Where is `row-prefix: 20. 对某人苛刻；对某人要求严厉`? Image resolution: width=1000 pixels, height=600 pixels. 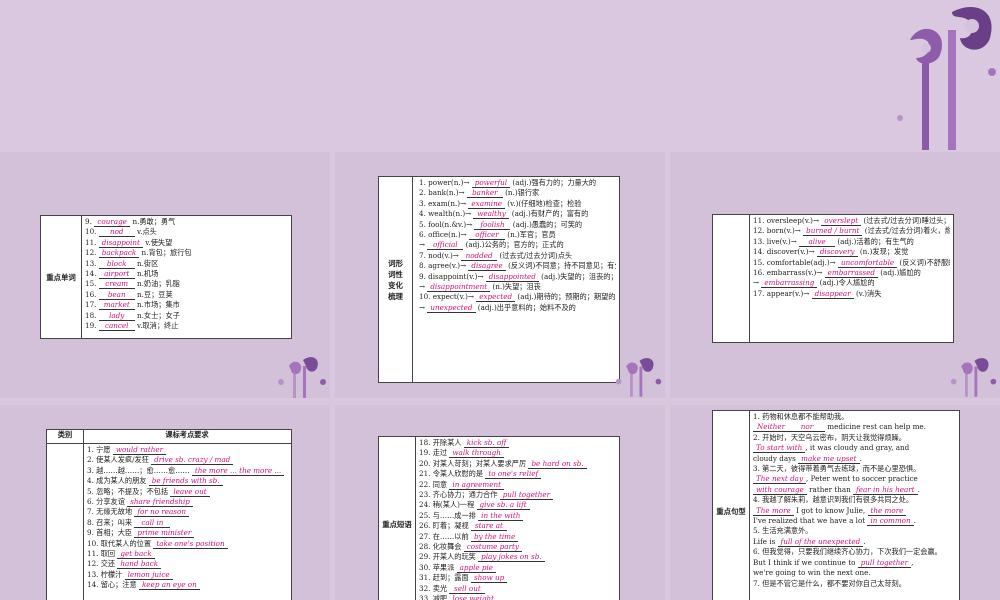
row-prefix: 20. 对某人苛刻；对某人要求严厉 is located at coordinates (474, 463).